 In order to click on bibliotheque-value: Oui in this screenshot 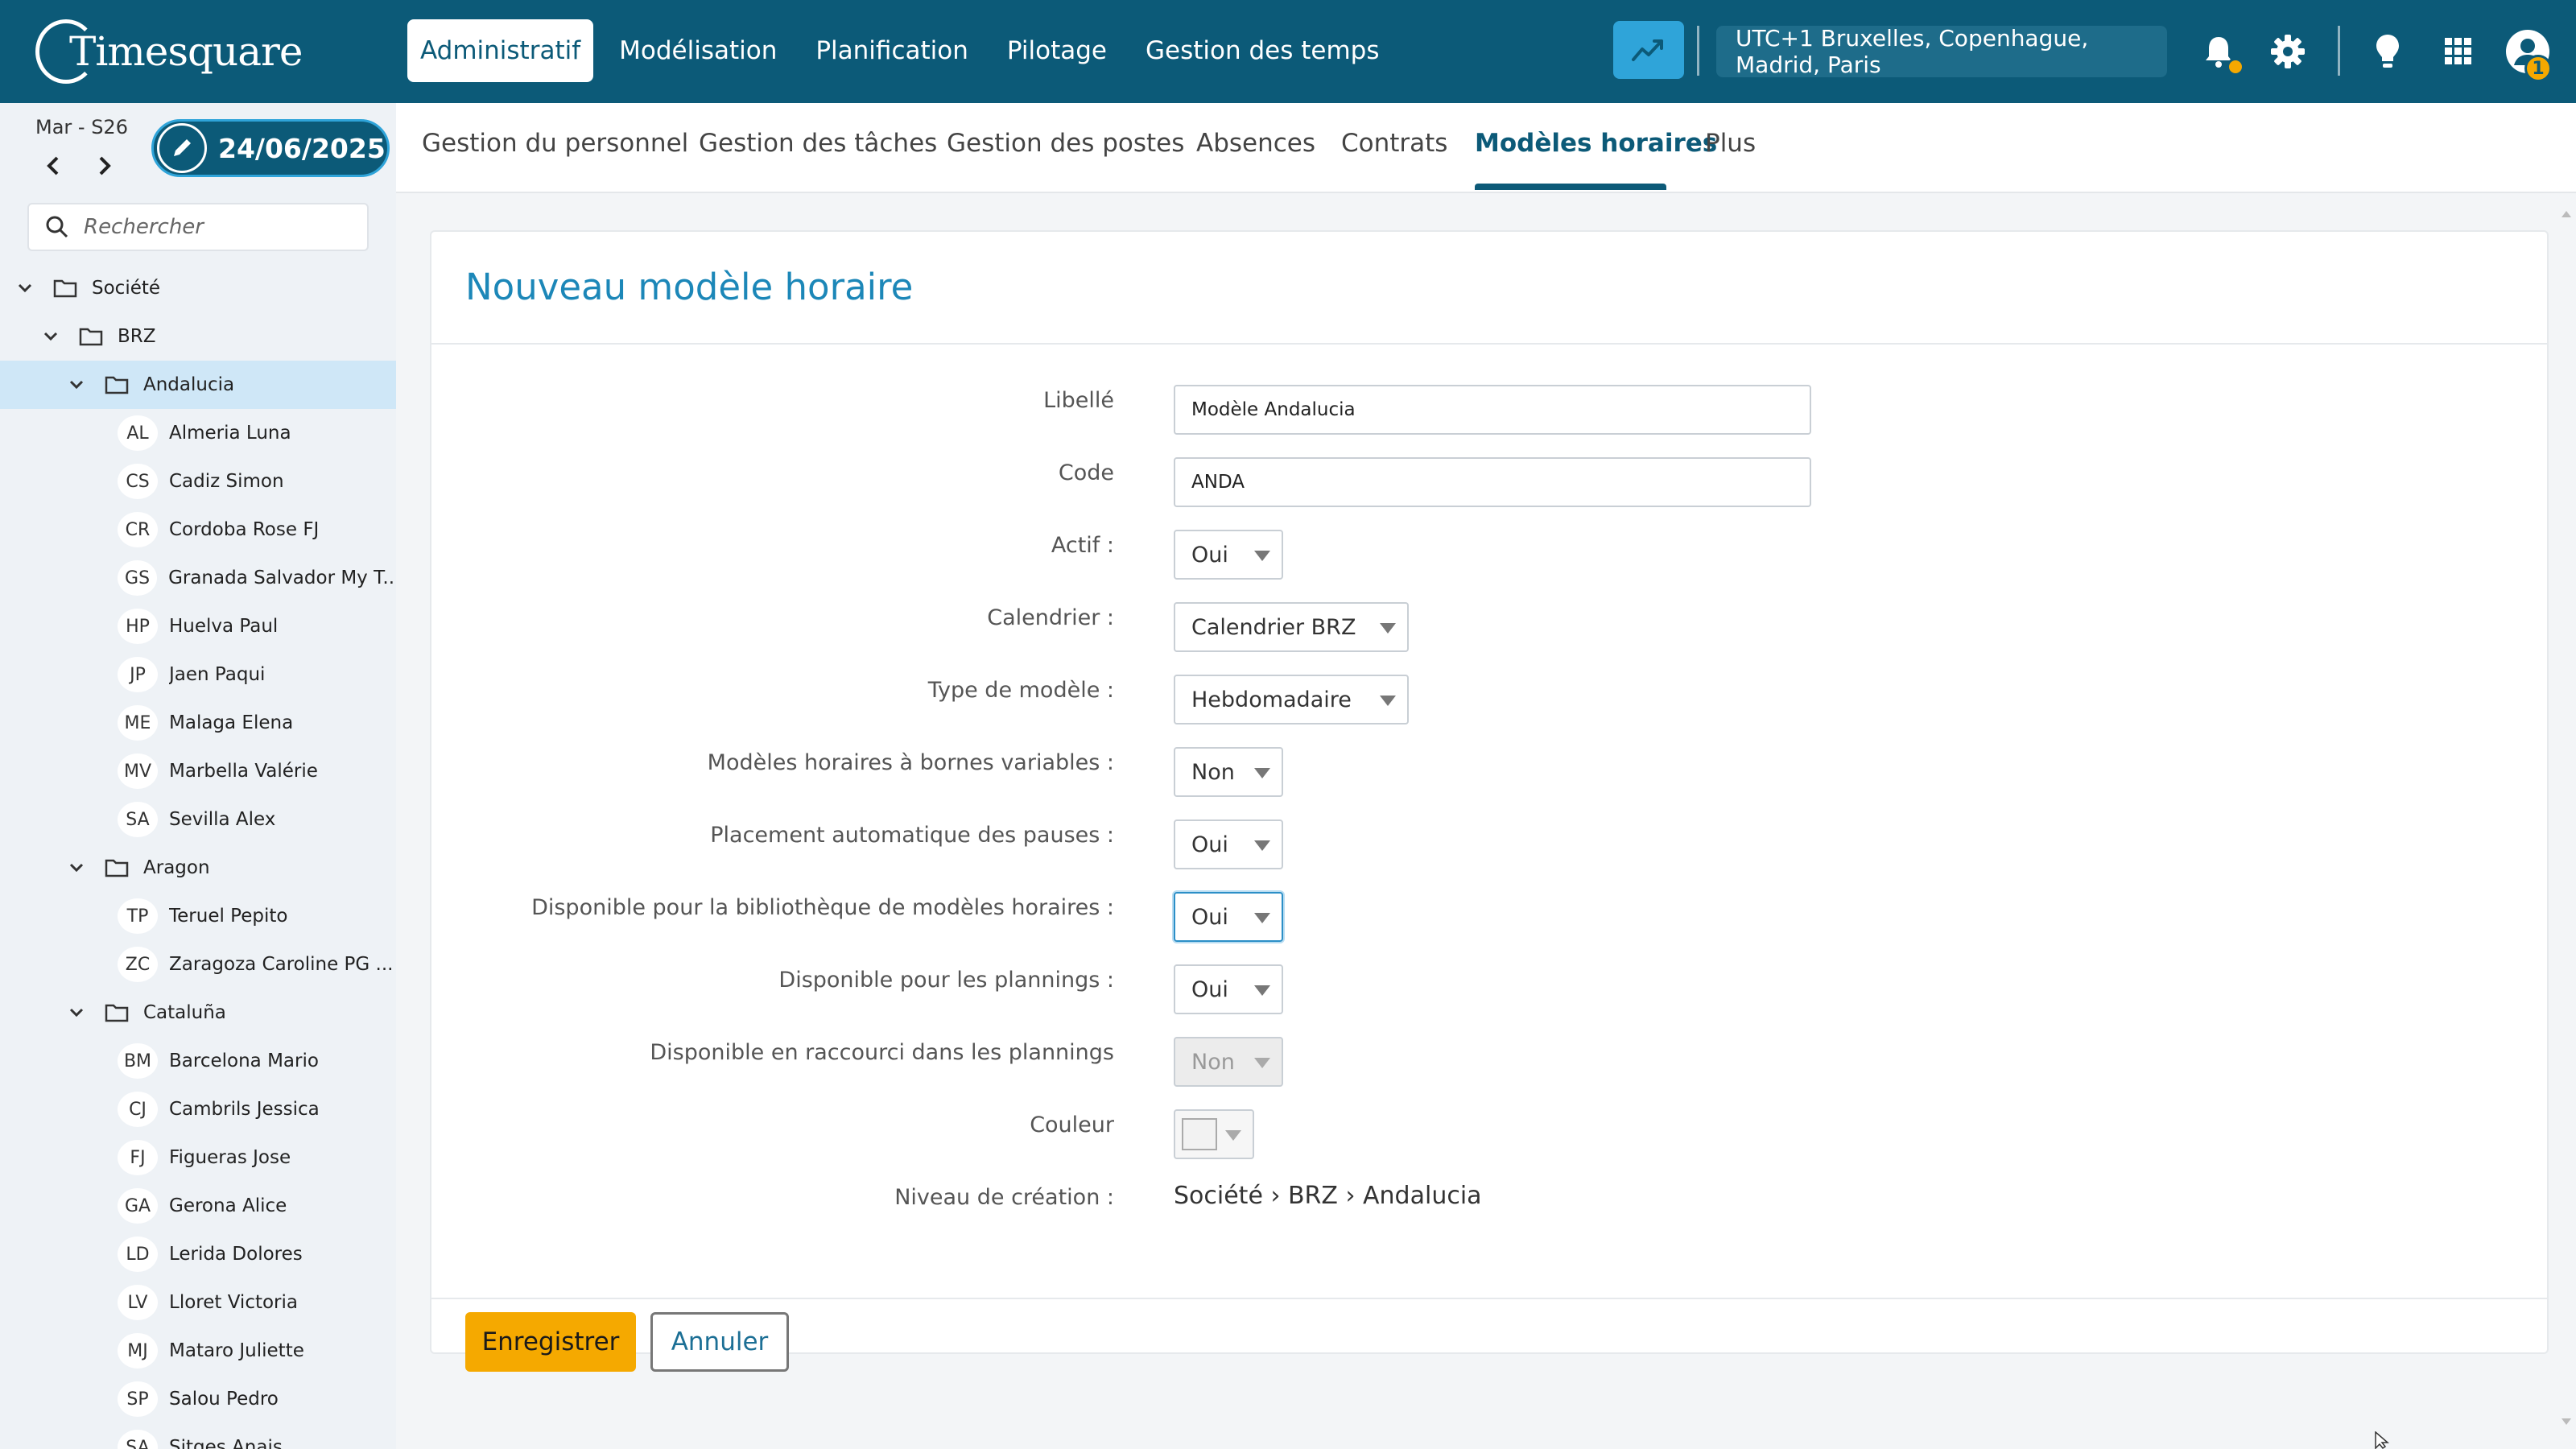, I will do `click(1209, 917)`.